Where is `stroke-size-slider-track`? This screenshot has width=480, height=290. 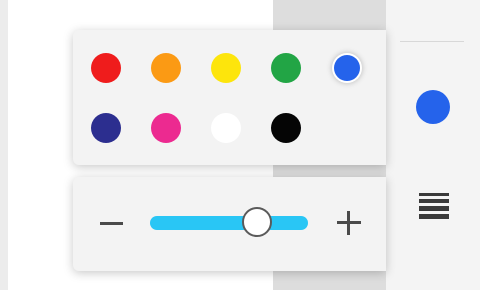
stroke-size-slider-track is located at coordinates (229, 223).